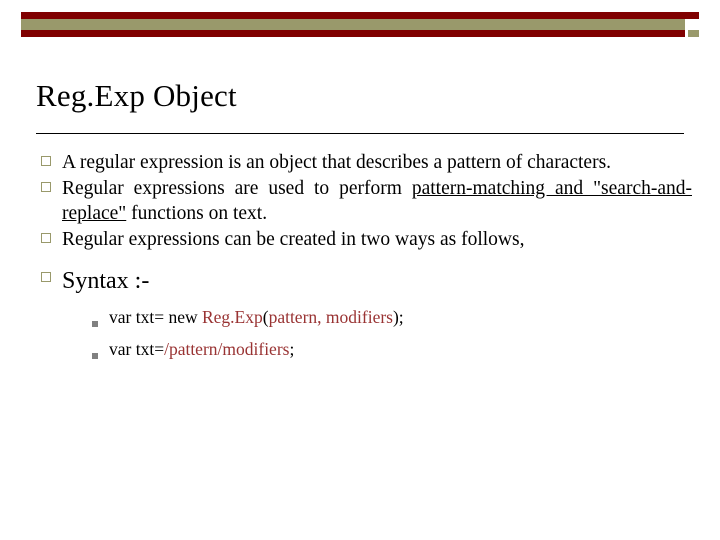 This screenshot has width=720, height=540. Describe the element at coordinates (136, 95) in the screenshot. I see `page-title: Reg.Exp Object` at that location.